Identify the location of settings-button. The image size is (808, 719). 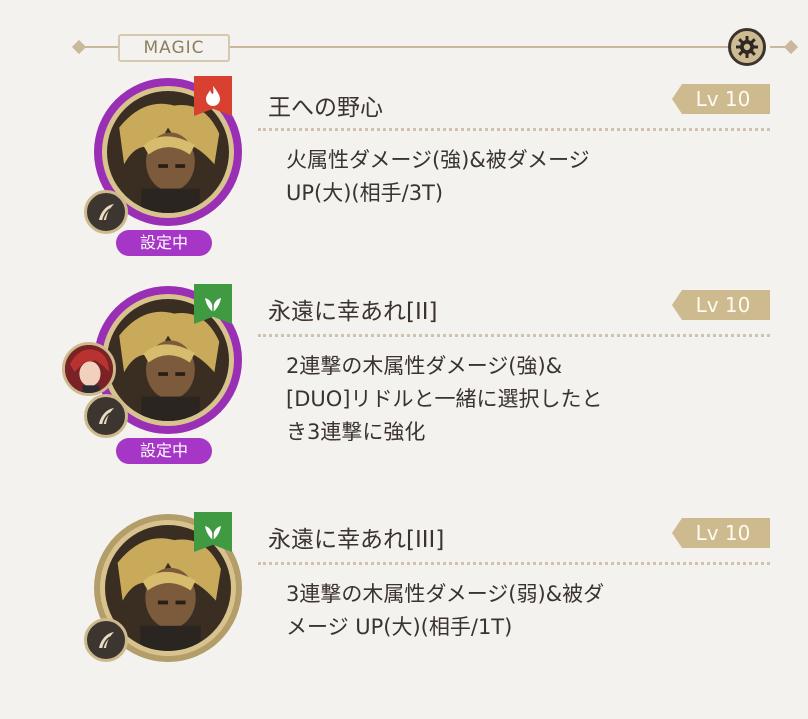
(747, 47).